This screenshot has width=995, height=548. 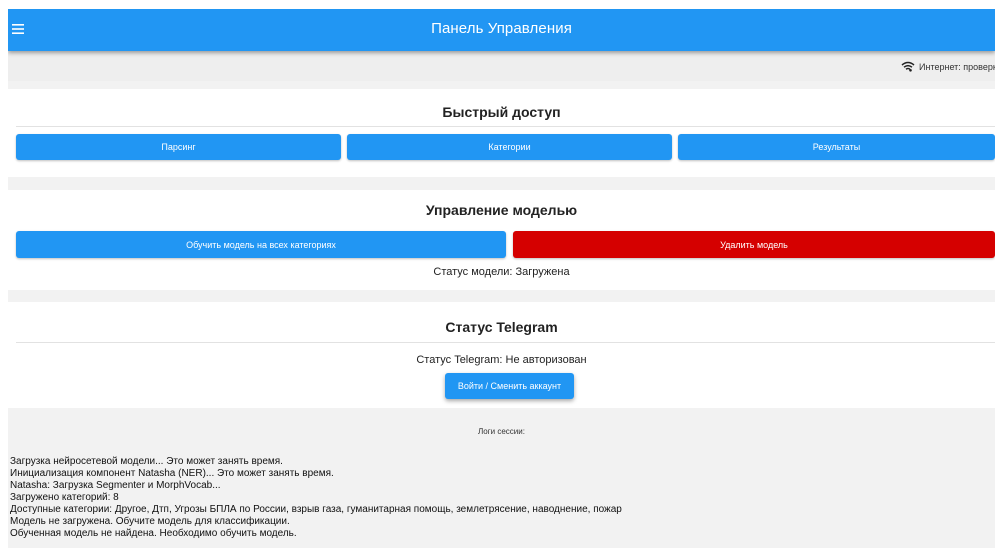 I want to click on internet-status-text: Интернет: проверка, so click(x=957, y=66).